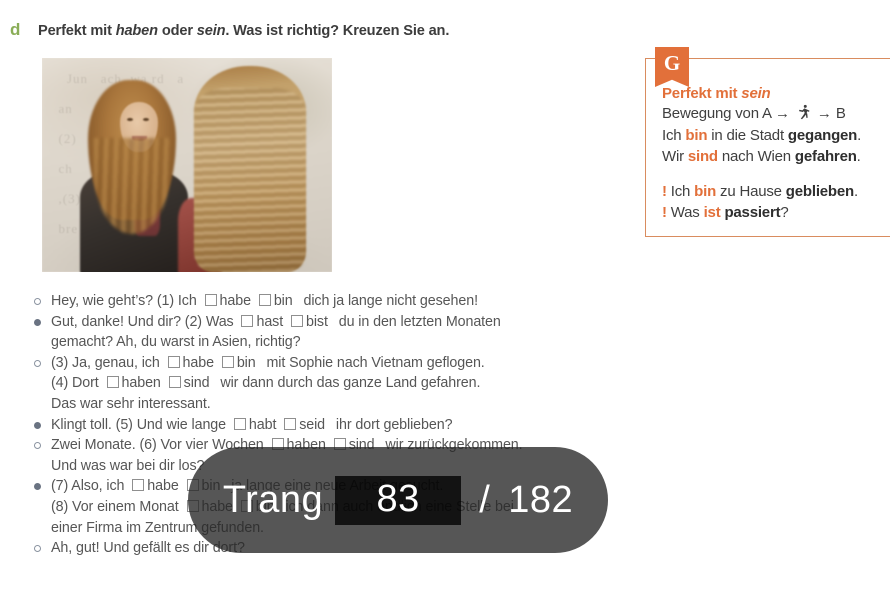 Image resolution: width=890 pixels, height=609 pixels. Describe the element at coordinates (696, 135) in the screenshot. I see `grammar-example-1-aux: bin` at that location.